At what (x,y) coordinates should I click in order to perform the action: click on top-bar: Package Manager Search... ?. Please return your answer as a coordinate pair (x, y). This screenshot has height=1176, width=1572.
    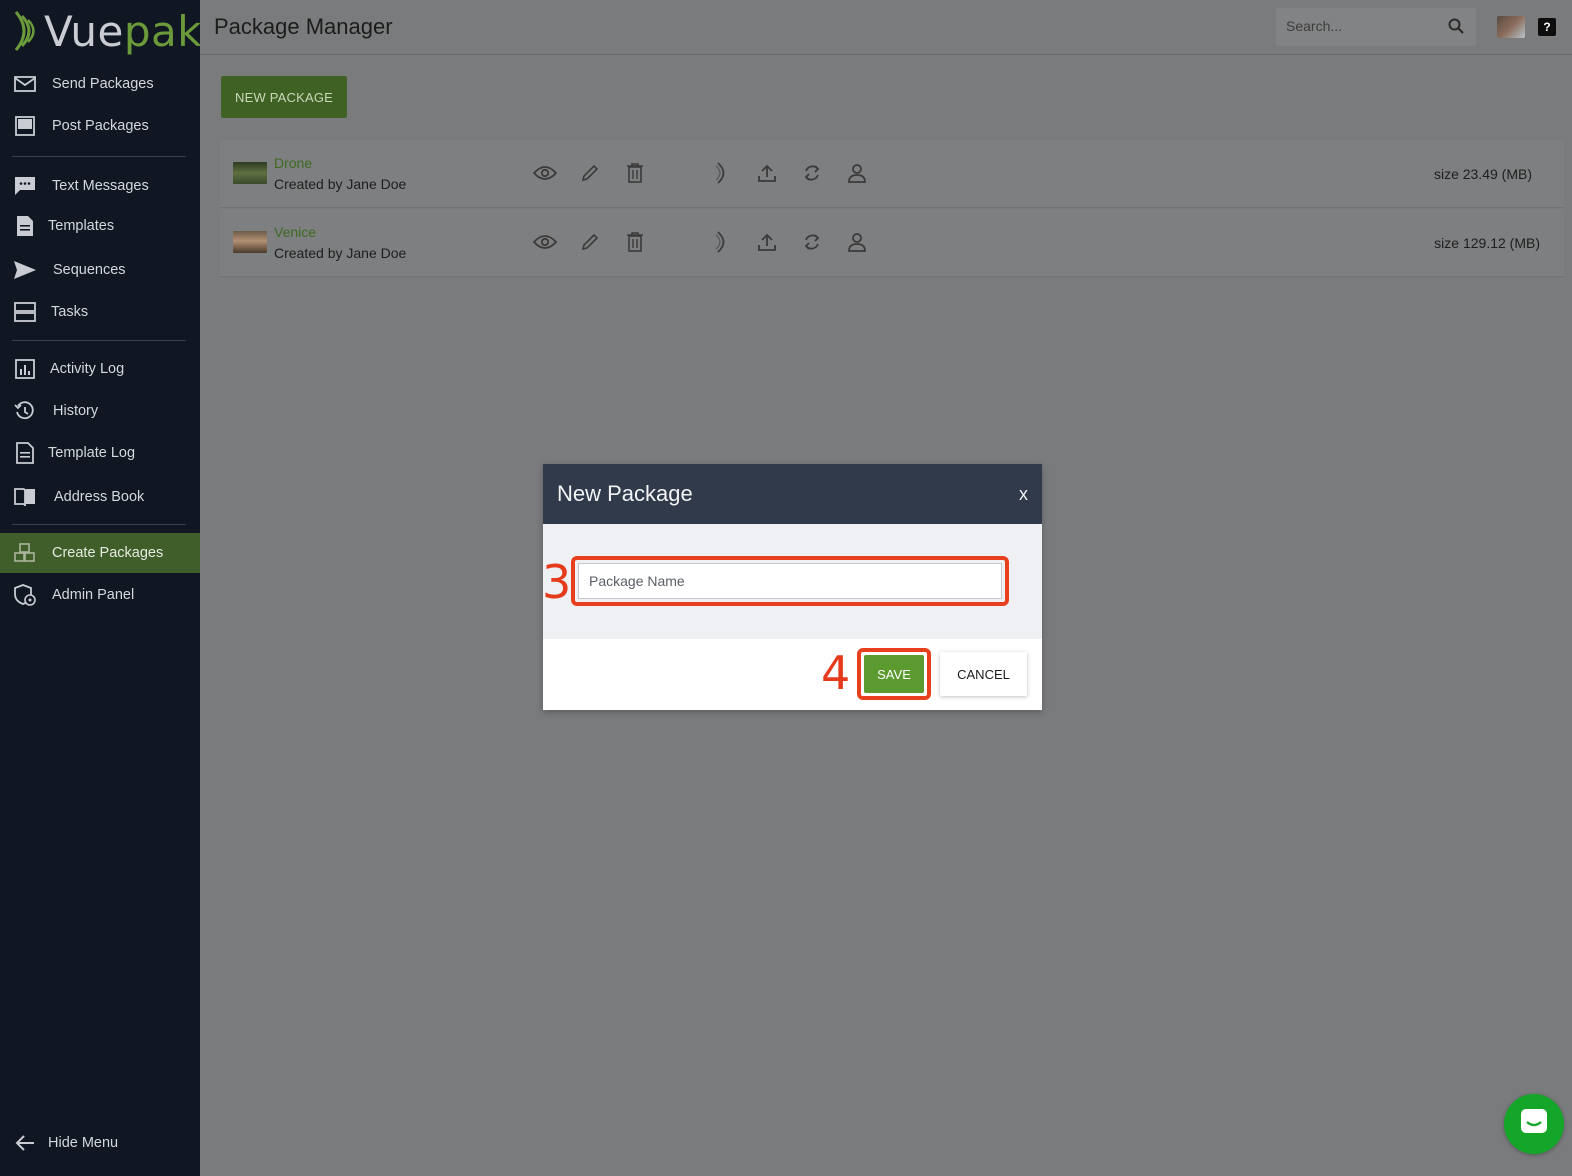
    Looking at the image, I should click on (886, 27).